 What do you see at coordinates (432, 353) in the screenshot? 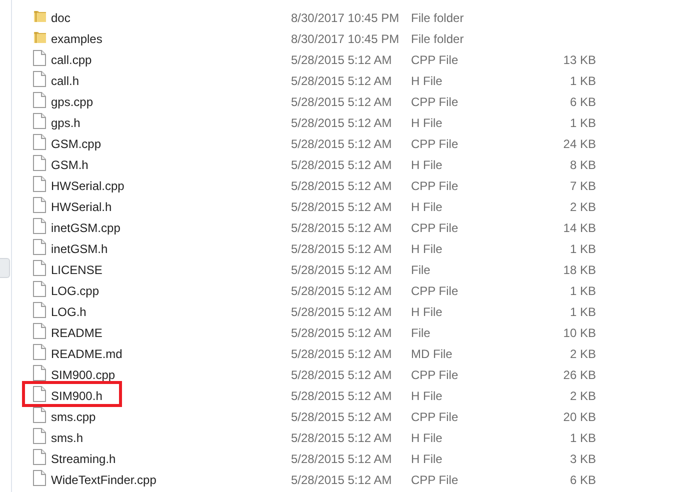
I see `file-type: MD File` at bounding box center [432, 353].